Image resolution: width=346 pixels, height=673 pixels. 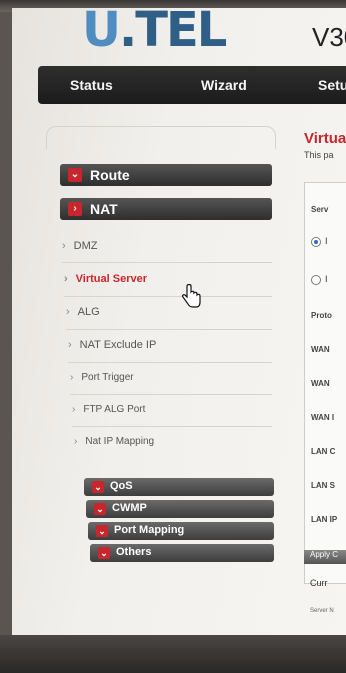 I want to click on sidebar-section-qos: ⌄ QoS, so click(x=179, y=487).